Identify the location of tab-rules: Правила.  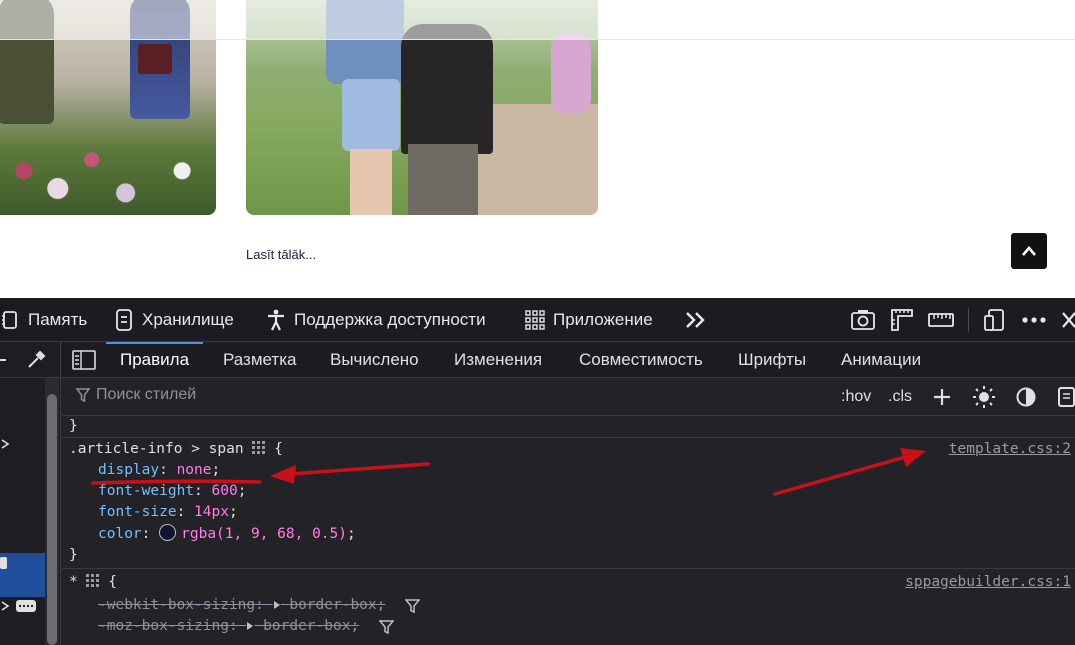
(155, 360).